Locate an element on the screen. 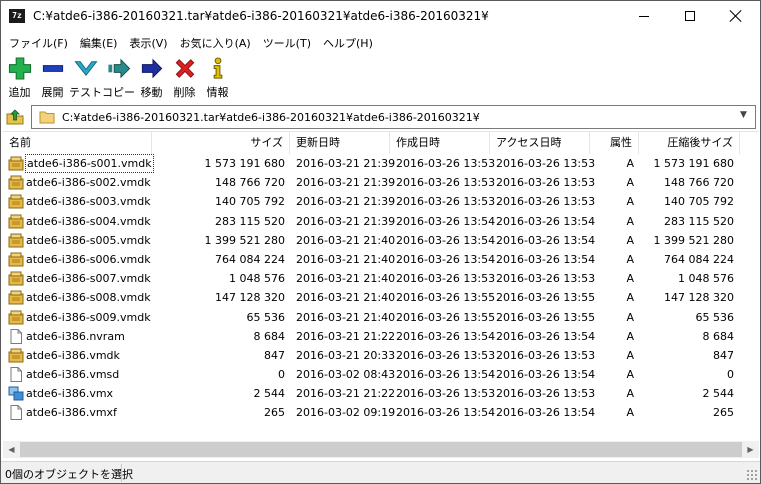  minimize-button is located at coordinates (644, 16).